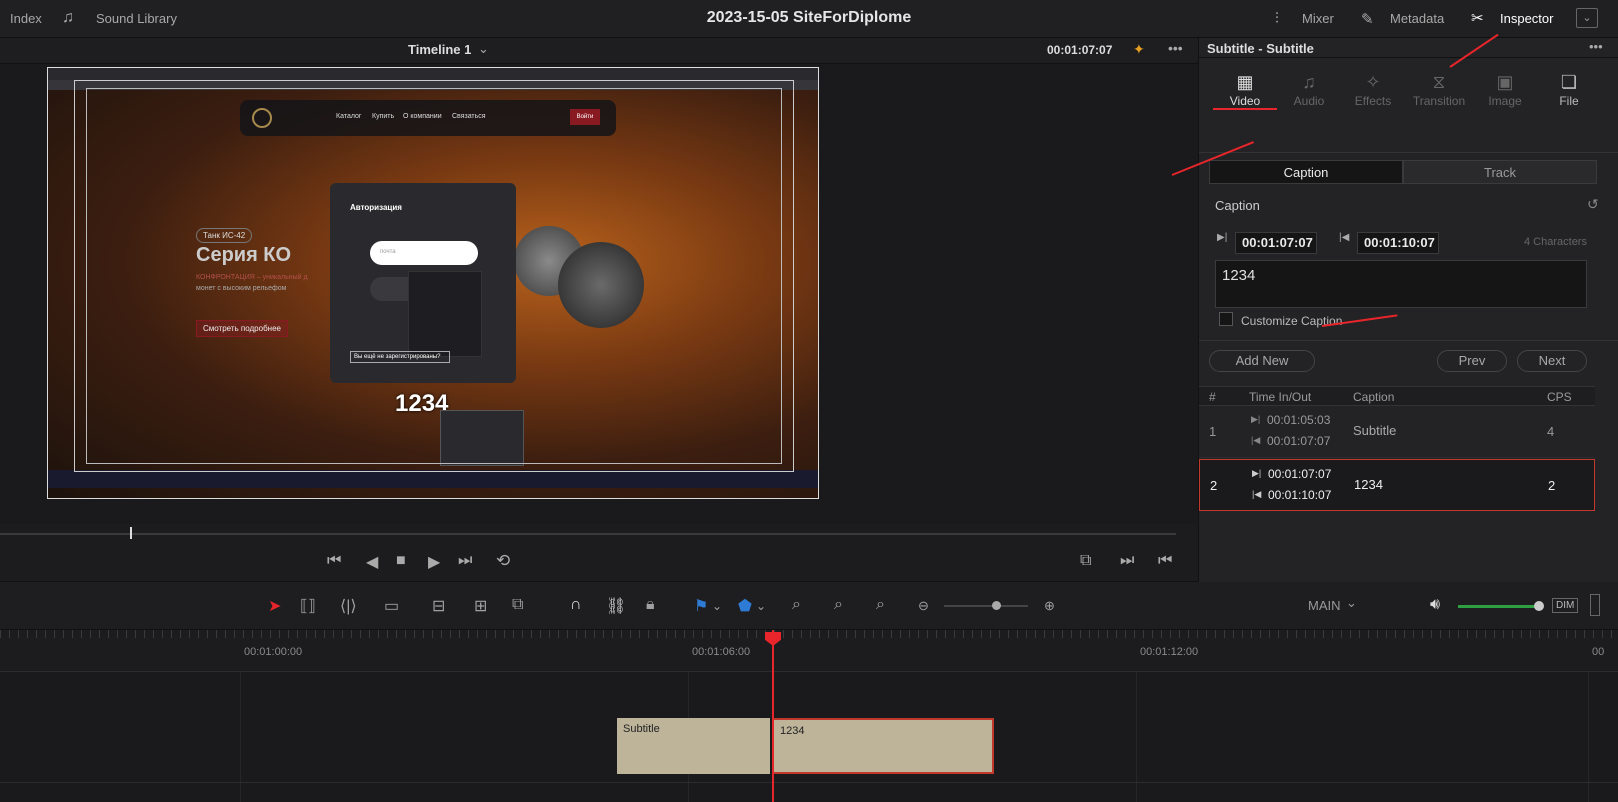 Image resolution: width=1618 pixels, height=802 pixels. Describe the element at coordinates (1276, 243) in the screenshot. I see `time-in-field: 00:01:07:07` at that location.